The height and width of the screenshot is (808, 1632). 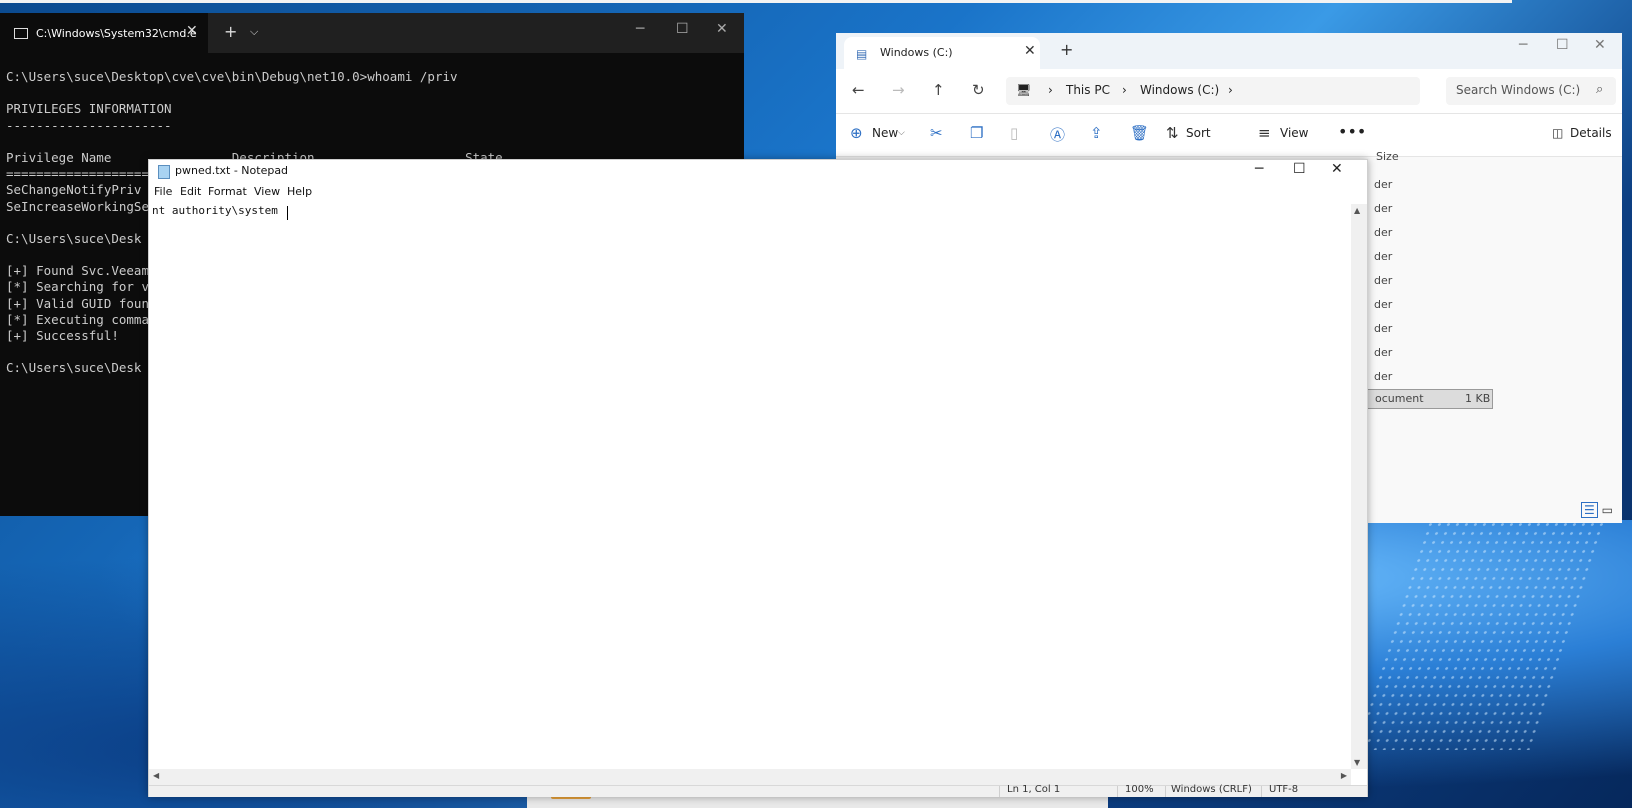 I want to click on paste-icon: ▯, so click(x=1014, y=133).